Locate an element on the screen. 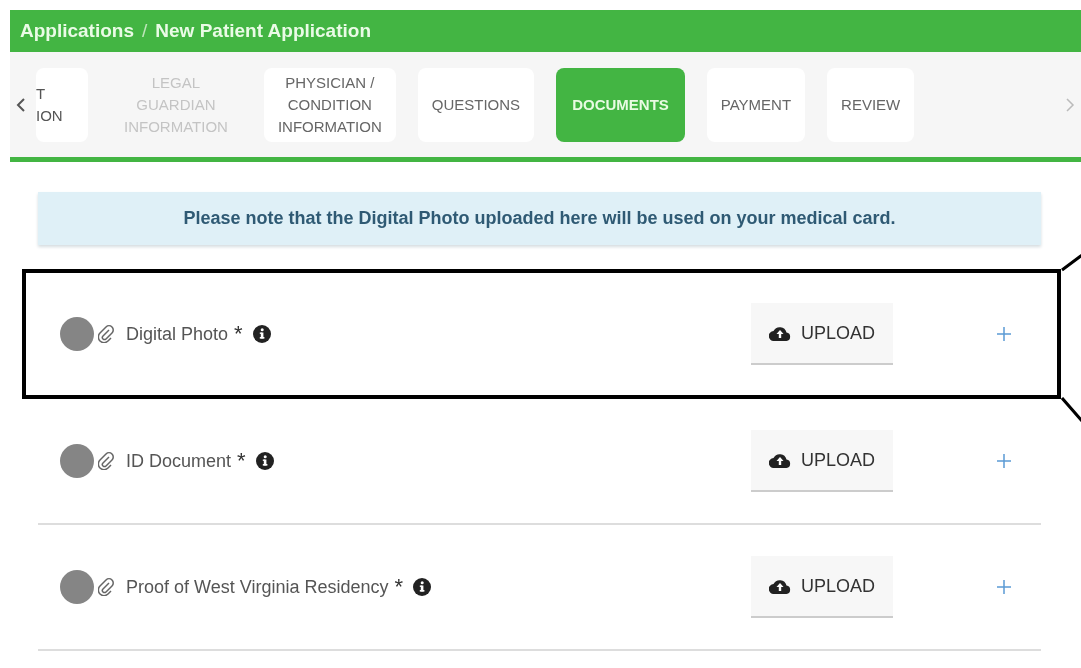  step-tab: T ION is located at coordinates (62, 104).